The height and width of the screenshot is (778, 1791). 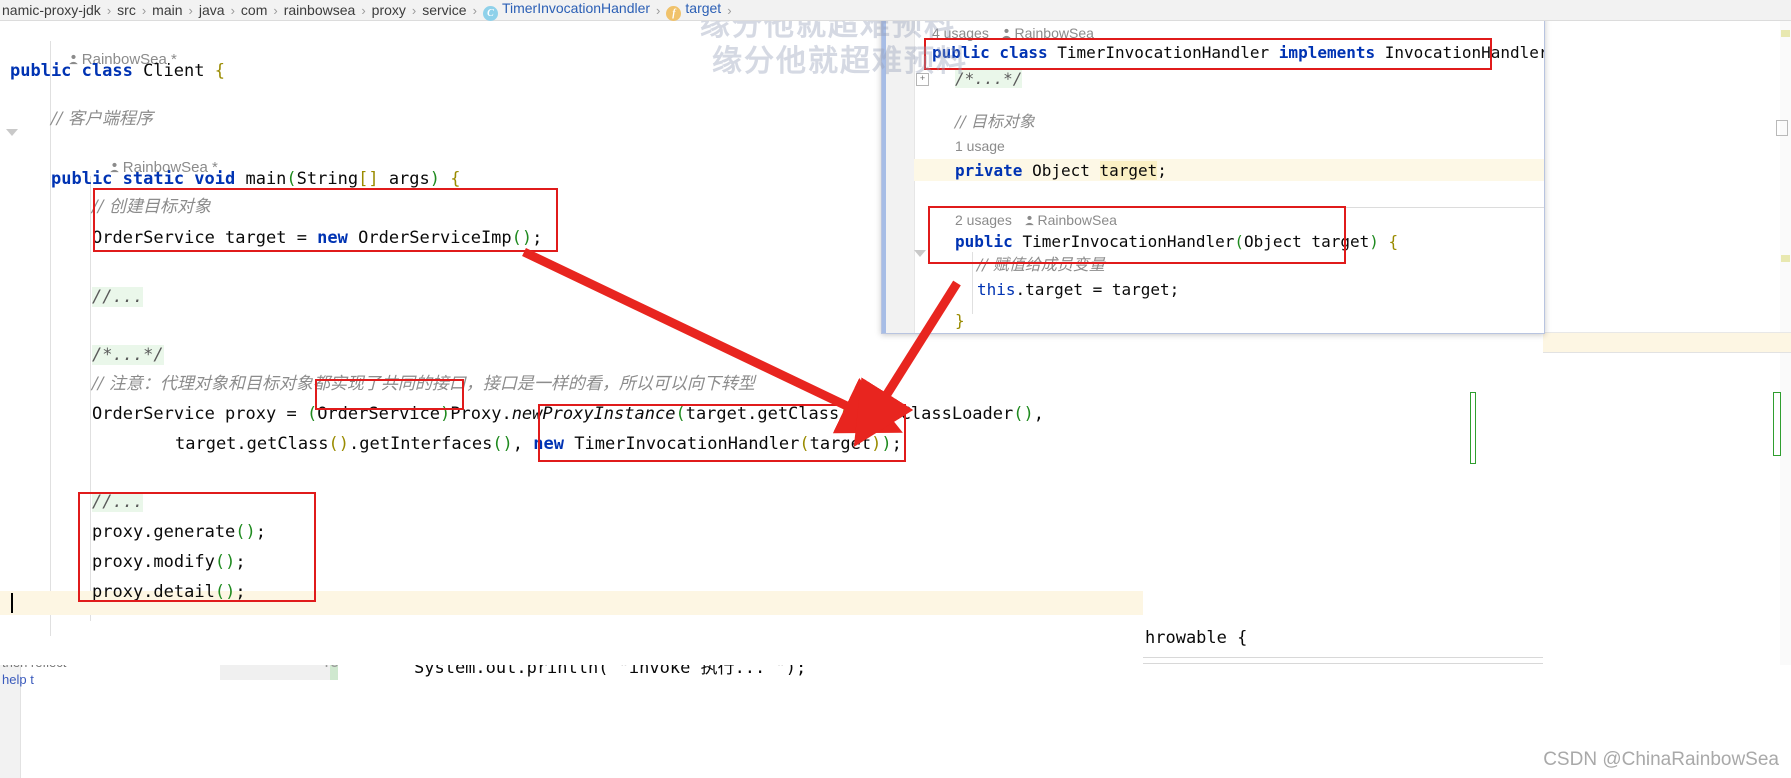 I want to click on class-icon: C, so click(x=490, y=13).